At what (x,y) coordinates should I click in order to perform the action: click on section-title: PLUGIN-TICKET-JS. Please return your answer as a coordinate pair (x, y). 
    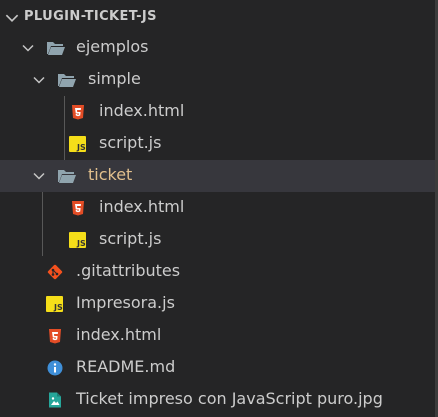
    Looking at the image, I should click on (90, 16).